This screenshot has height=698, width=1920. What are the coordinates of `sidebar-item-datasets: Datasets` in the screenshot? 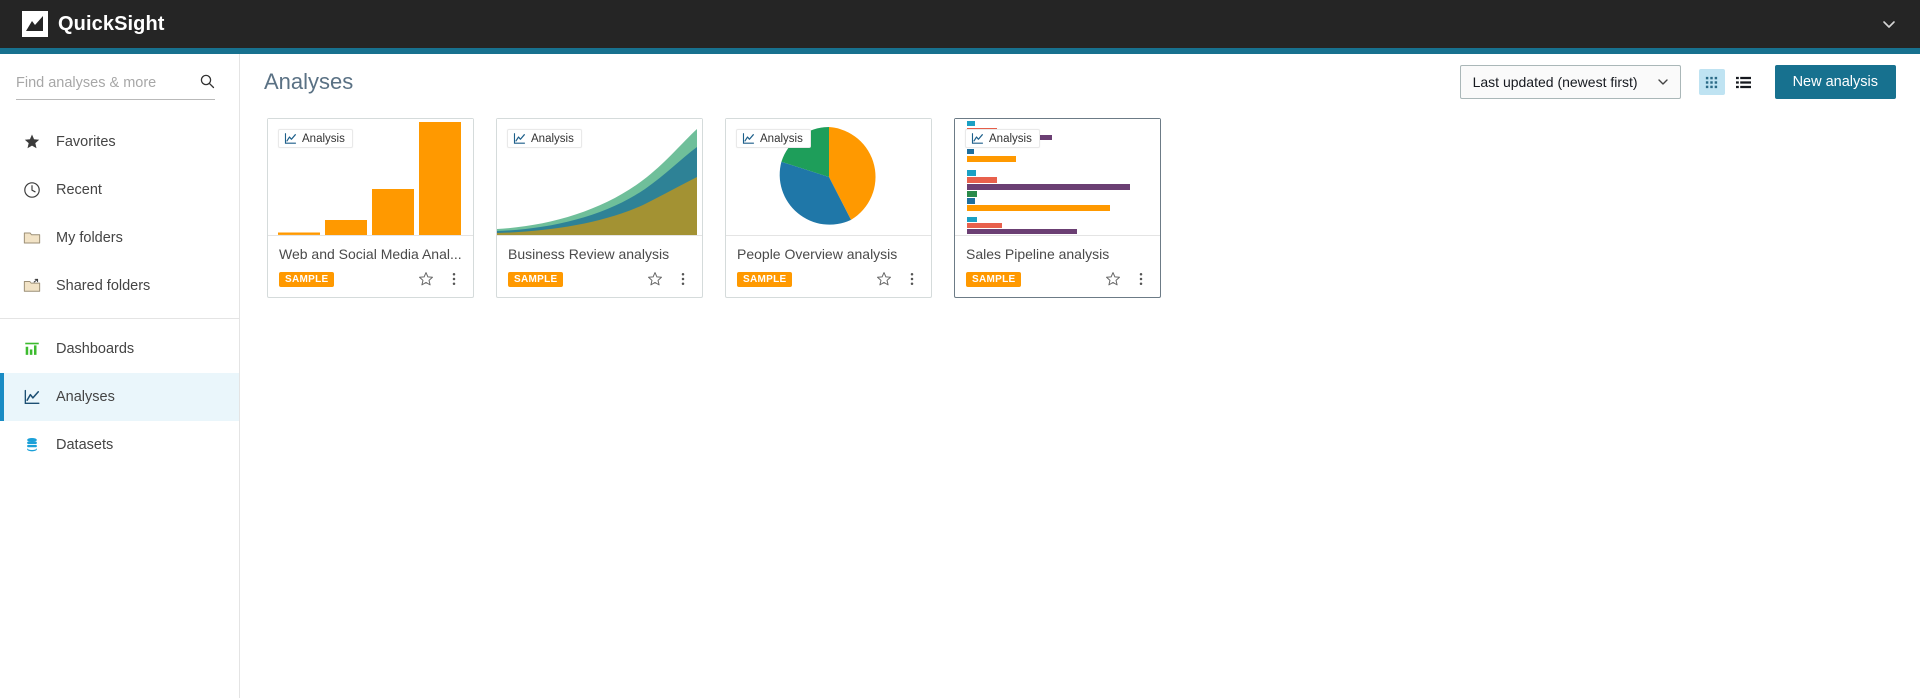 It's located at (119, 445).